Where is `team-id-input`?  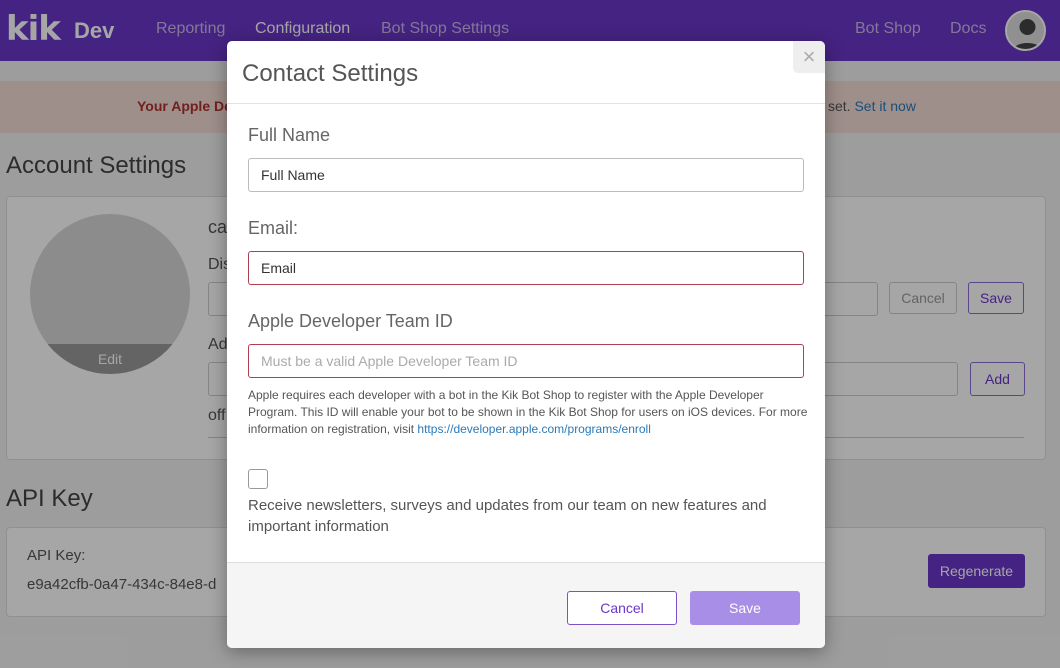 team-id-input is located at coordinates (526, 361).